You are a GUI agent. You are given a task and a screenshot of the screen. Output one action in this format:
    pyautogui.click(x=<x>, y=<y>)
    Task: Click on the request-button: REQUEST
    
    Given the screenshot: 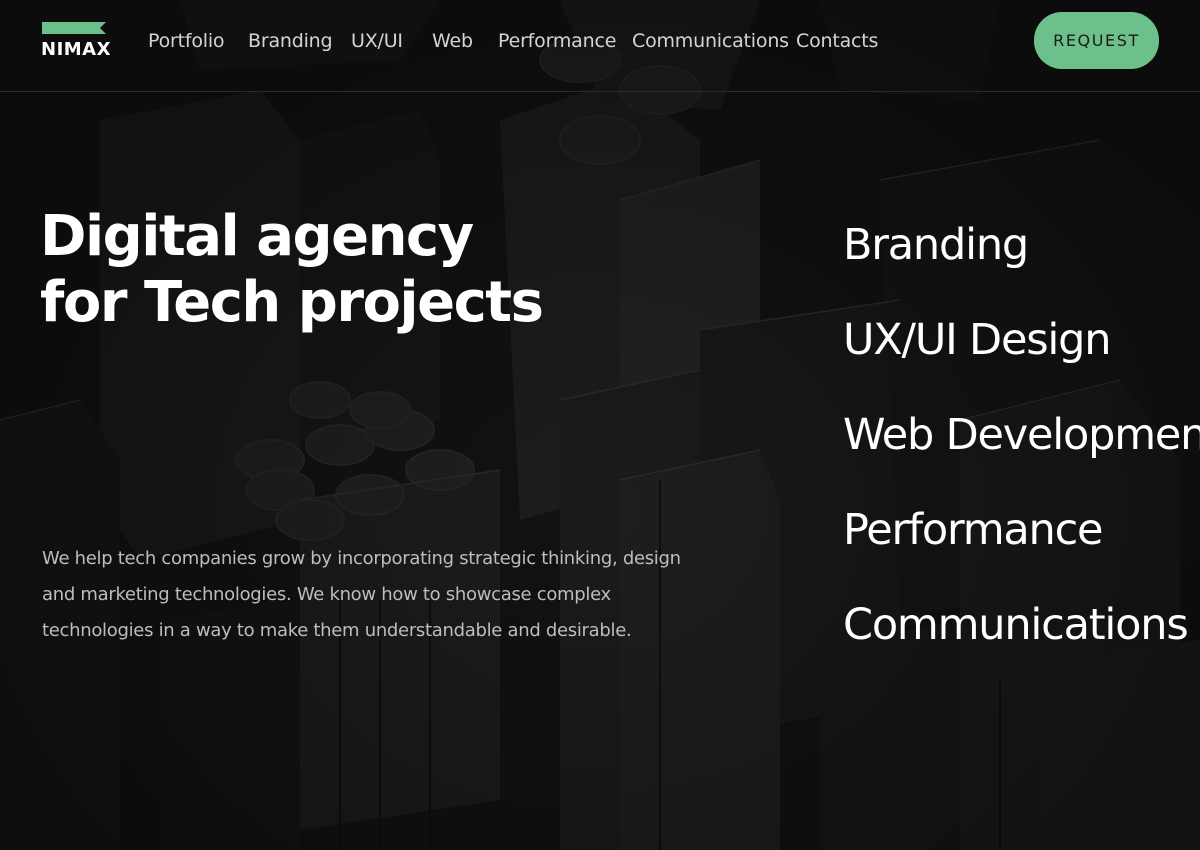 What is the action you would take?
    pyautogui.click(x=1096, y=40)
    